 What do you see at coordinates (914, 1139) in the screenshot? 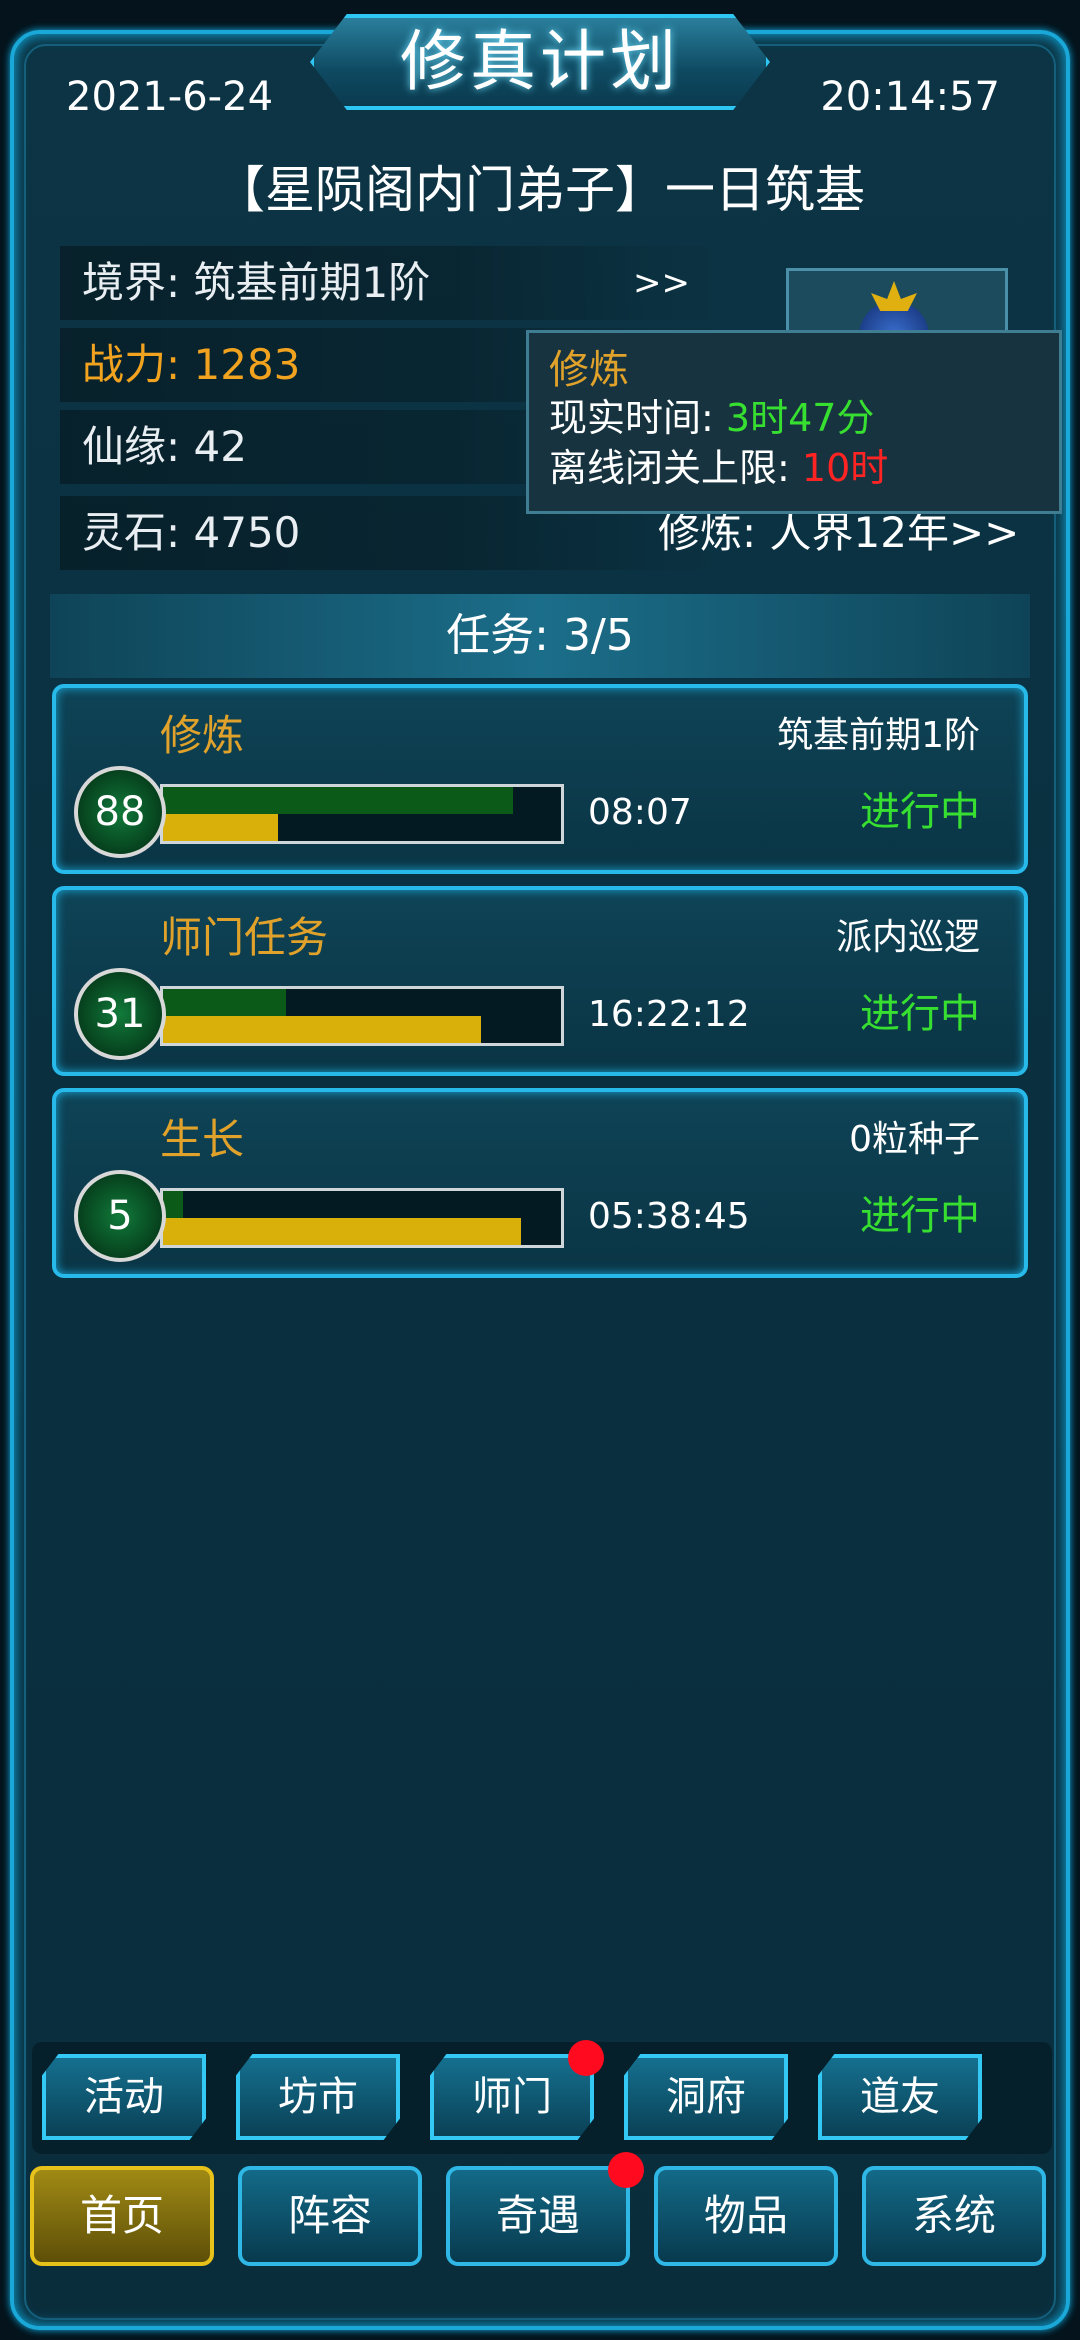
I see `task-desc: 0粒种子` at bounding box center [914, 1139].